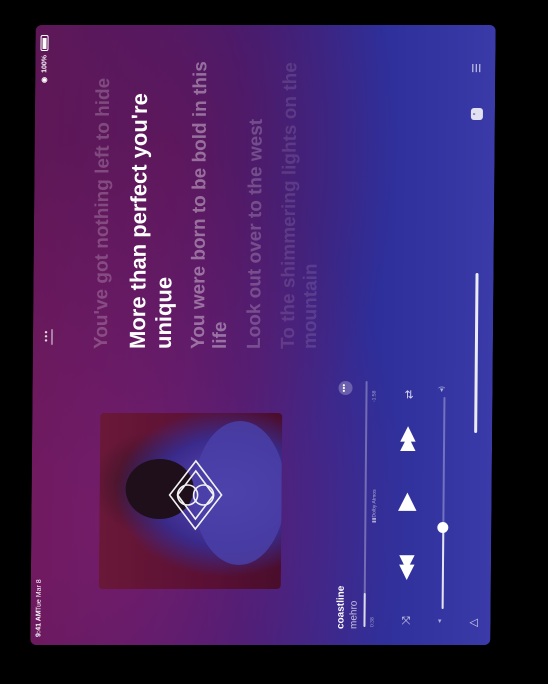 This screenshot has width=548, height=684. Describe the element at coordinates (256, 199) in the screenshot. I see `lyric-line-upcoming: Look out over to the west` at that location.